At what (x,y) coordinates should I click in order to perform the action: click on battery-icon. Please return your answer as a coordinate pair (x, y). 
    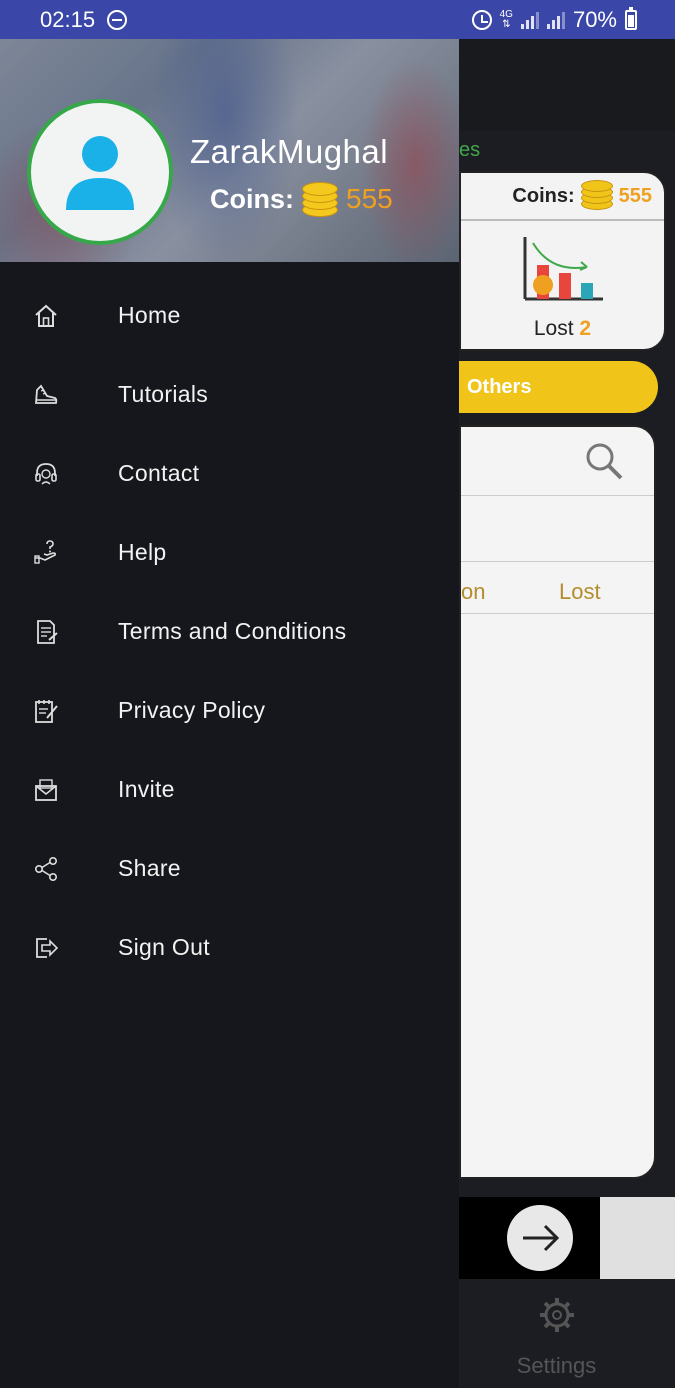
    Looking at the image, I should click on (631, 18).